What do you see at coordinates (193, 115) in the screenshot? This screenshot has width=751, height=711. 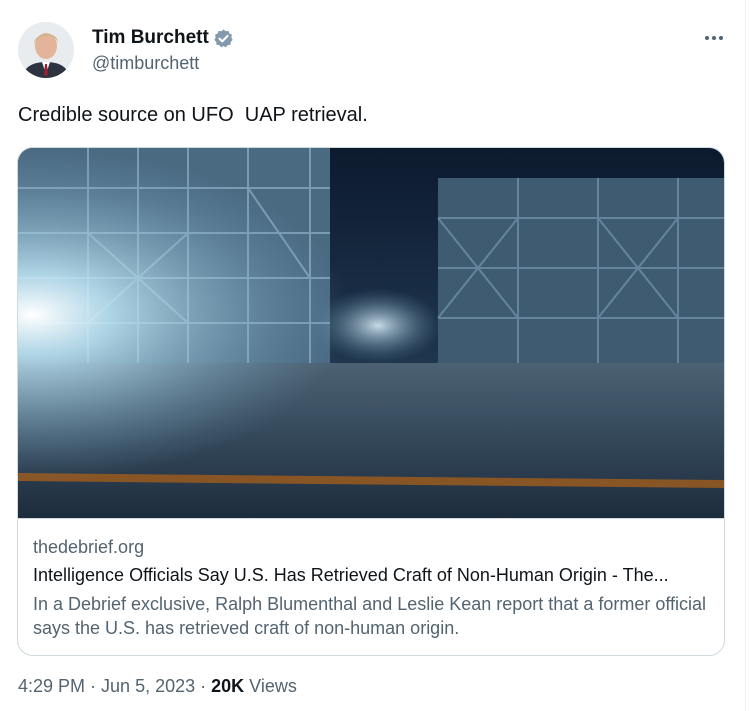 I see `tweet-text: Credible source on UFO UAP retrieval.` at bounding box center [193, 115].